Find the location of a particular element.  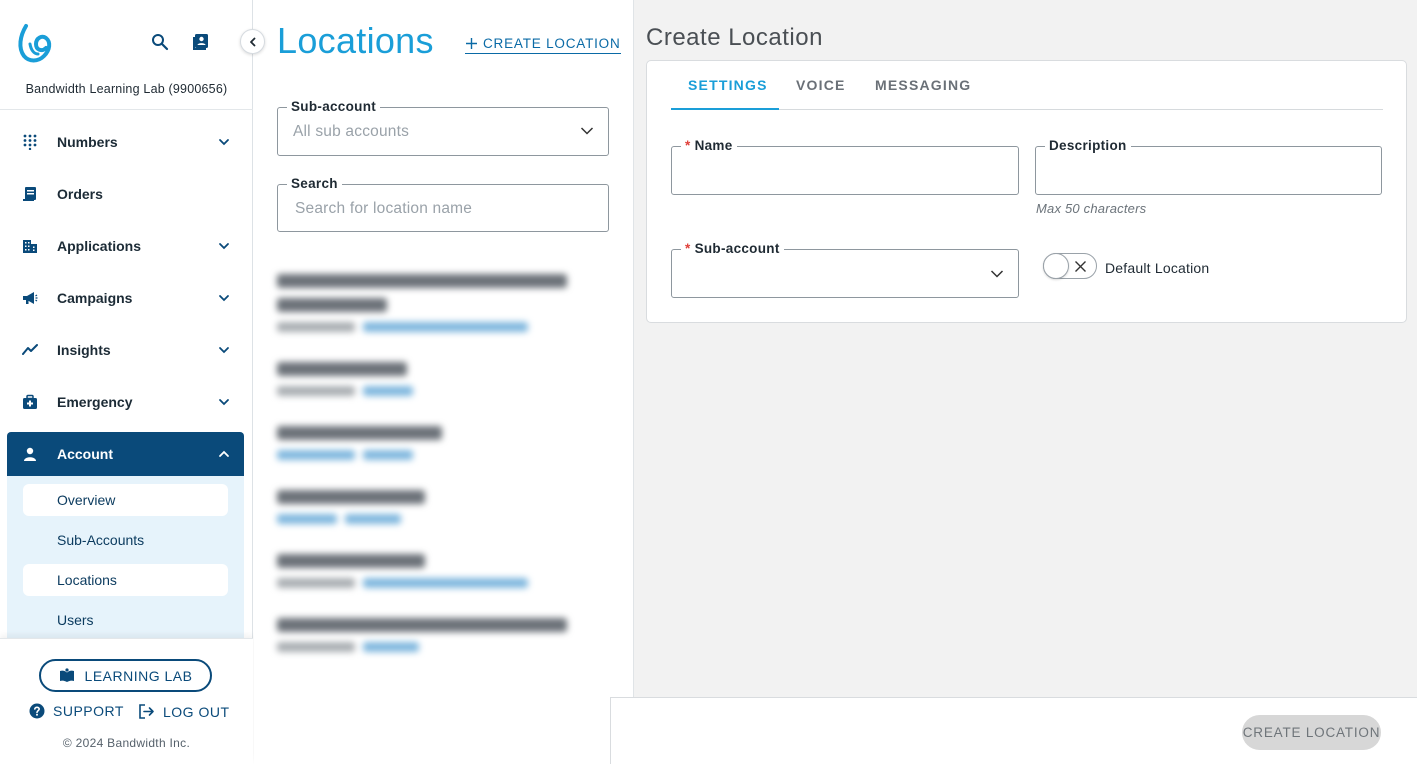

logout-link: LOG OUT is located at coordinates (184, 711).